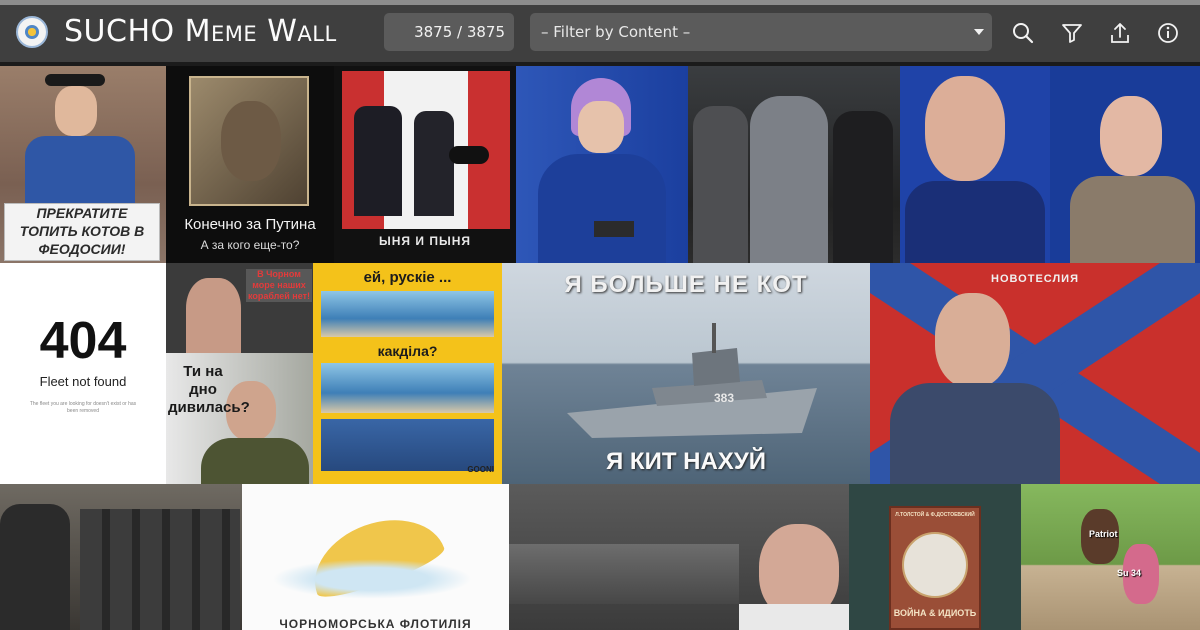 The image size is (1200, 630). What do you see at coordinates (35, 567) in the screenshot?
I see `meme-figure-front` at bounding box center [35, 567].